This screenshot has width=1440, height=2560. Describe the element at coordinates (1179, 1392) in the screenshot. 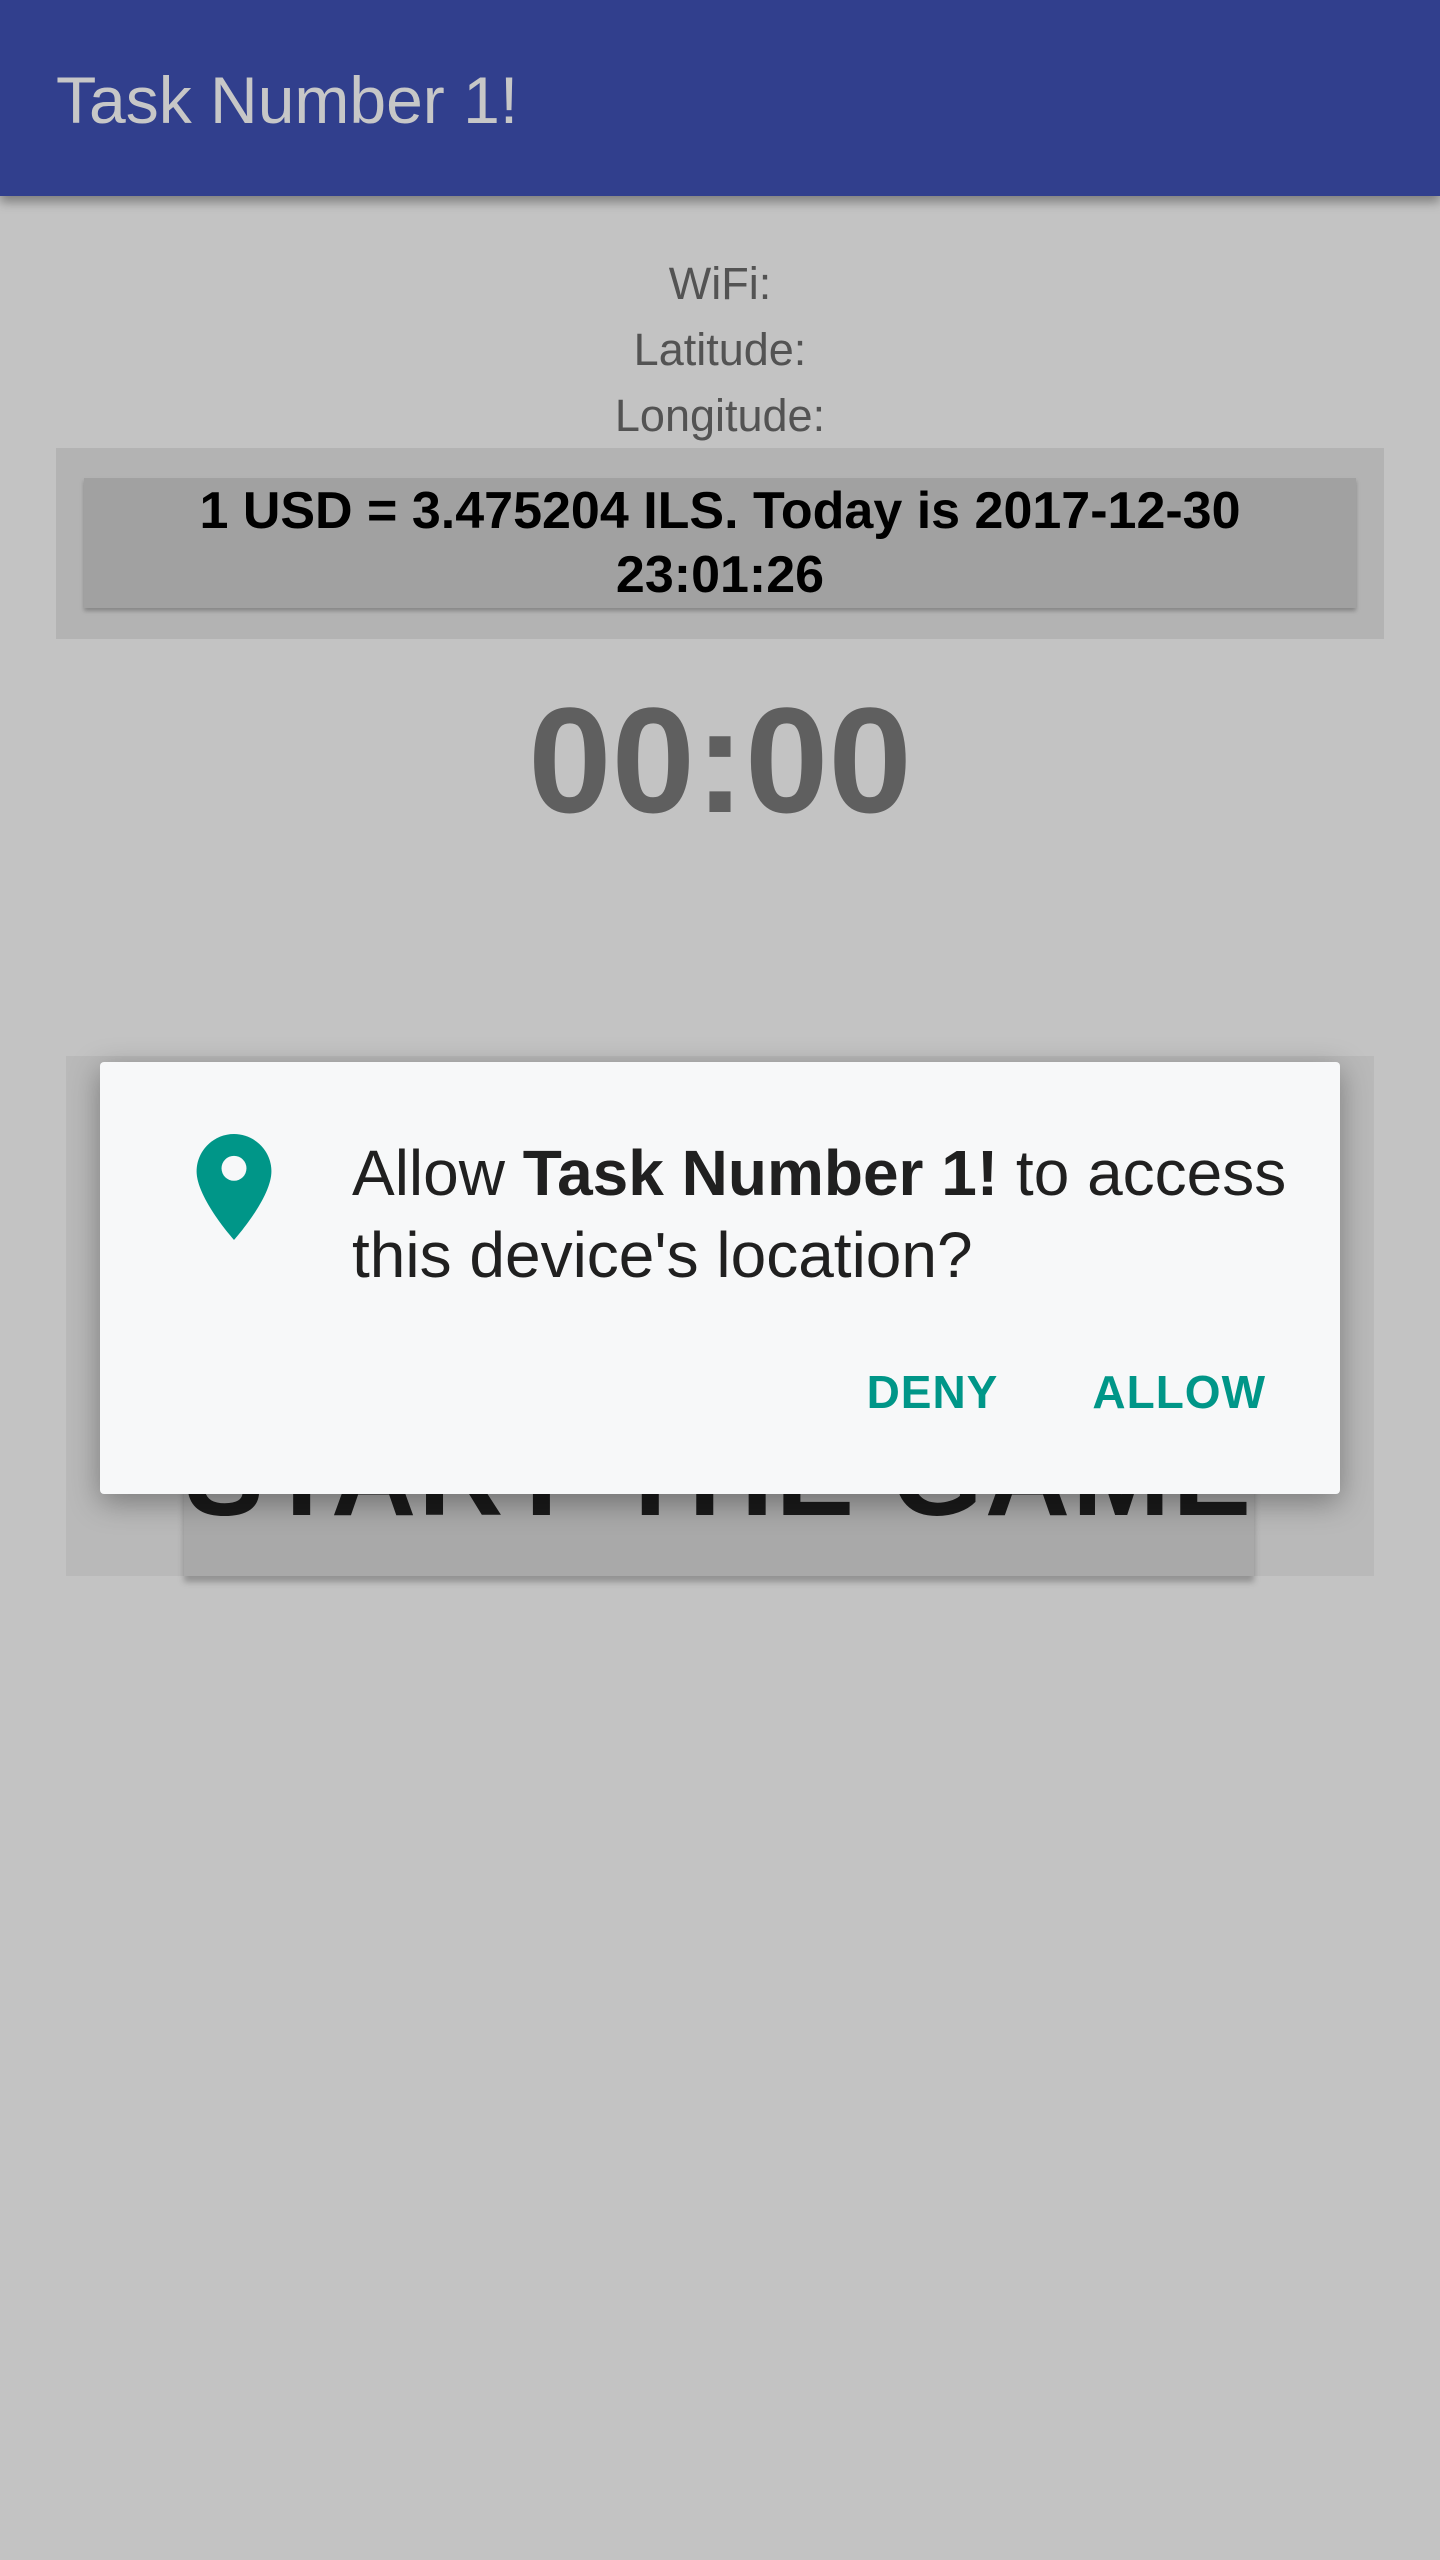

I see `allow-button: ALLOW` at that location.